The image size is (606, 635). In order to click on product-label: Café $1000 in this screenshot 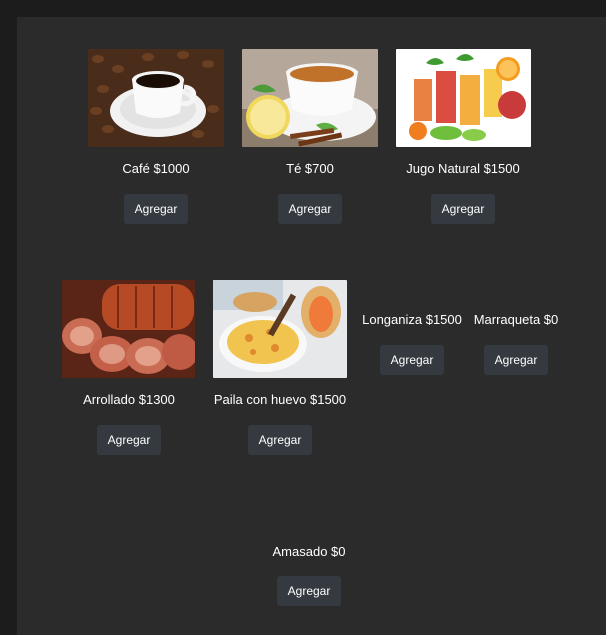, I will do `click(156, 168)`.